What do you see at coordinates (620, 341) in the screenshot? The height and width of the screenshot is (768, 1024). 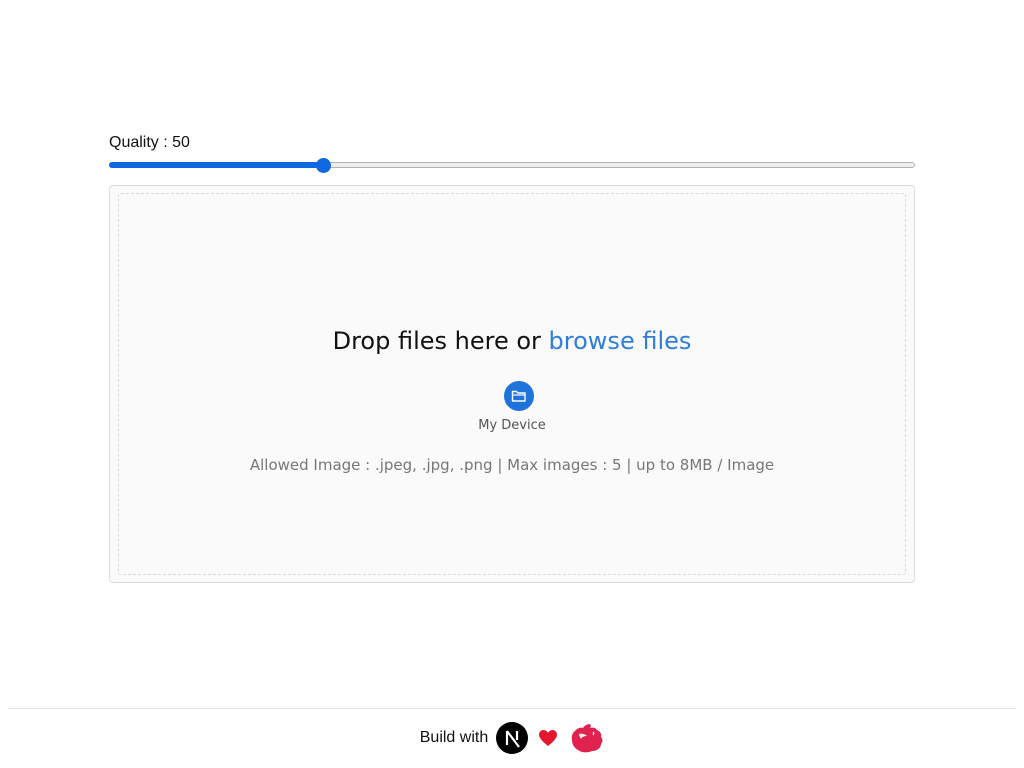 I see `browse-files-link: browse files` at bounding box center [620, 341].